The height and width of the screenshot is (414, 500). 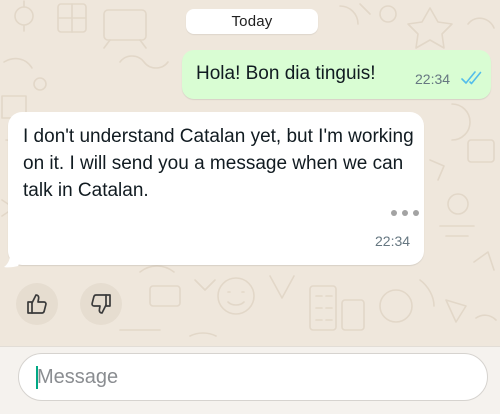 I want to click on thumbs-down-icon, so click(x=101, y=304).